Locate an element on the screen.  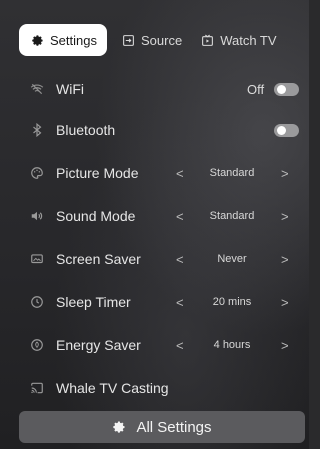
setting-row-whale-tv-casting: Whale TV Casting is located at coordinates (154, 388).